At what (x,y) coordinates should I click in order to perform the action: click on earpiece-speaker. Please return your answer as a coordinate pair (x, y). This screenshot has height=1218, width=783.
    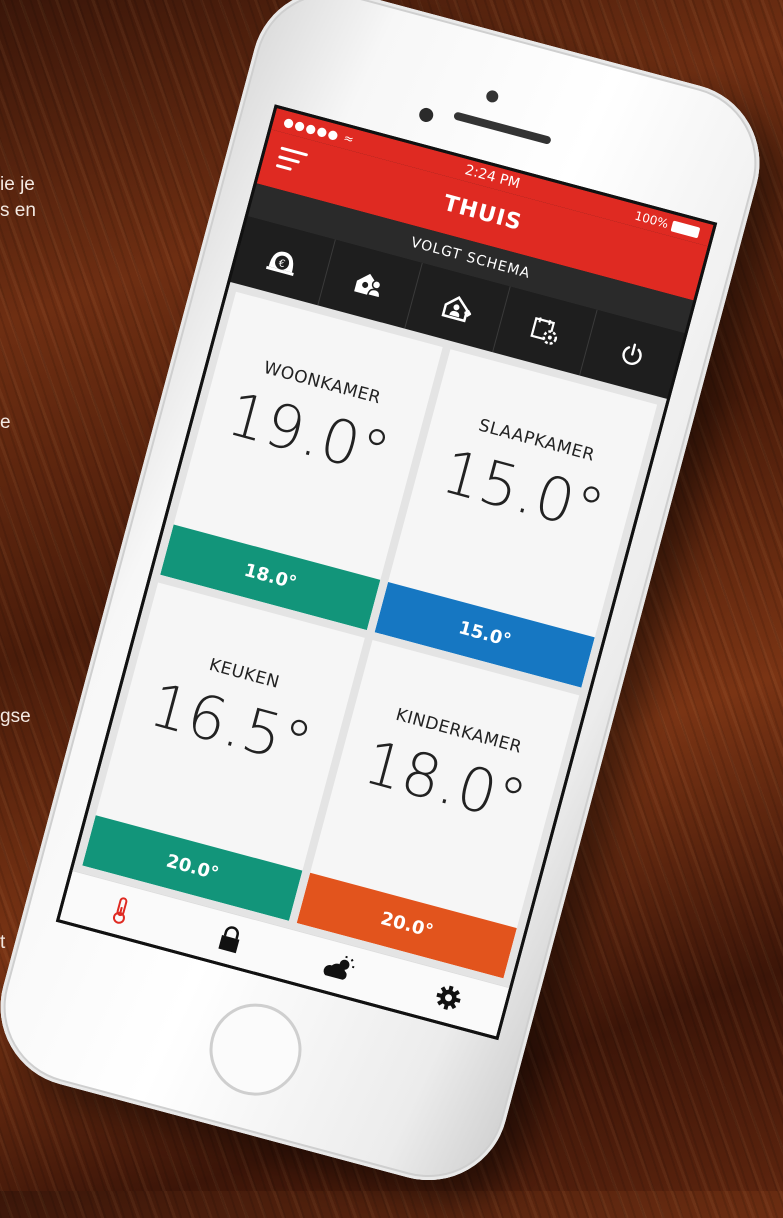
    Looking at the image, I should click on (502, 128).